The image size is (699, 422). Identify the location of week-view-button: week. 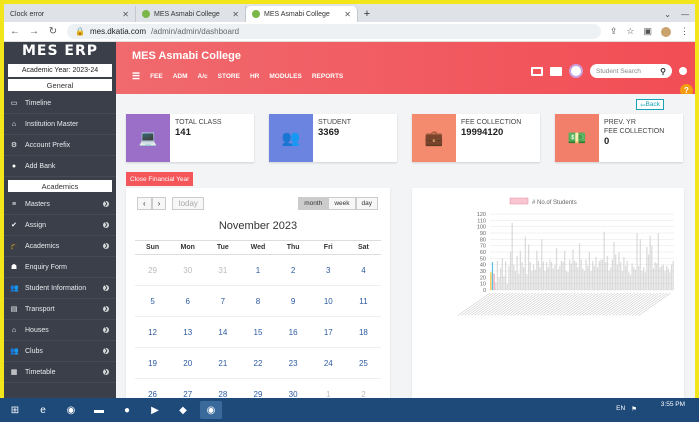
(342, 203).